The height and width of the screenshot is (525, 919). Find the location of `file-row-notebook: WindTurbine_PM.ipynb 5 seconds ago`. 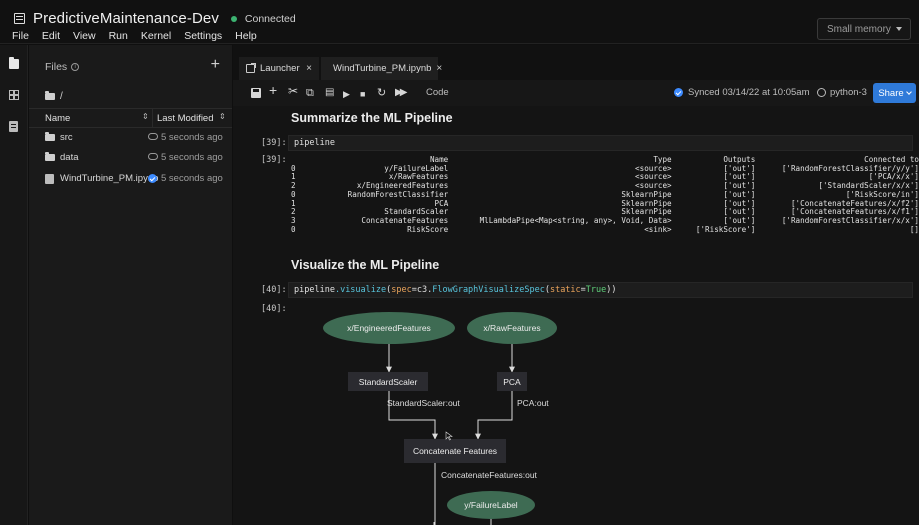

file-row-notebook: WindTurbine_PM.ipynb 5 seconds ago is located at coordinates (130, 179).